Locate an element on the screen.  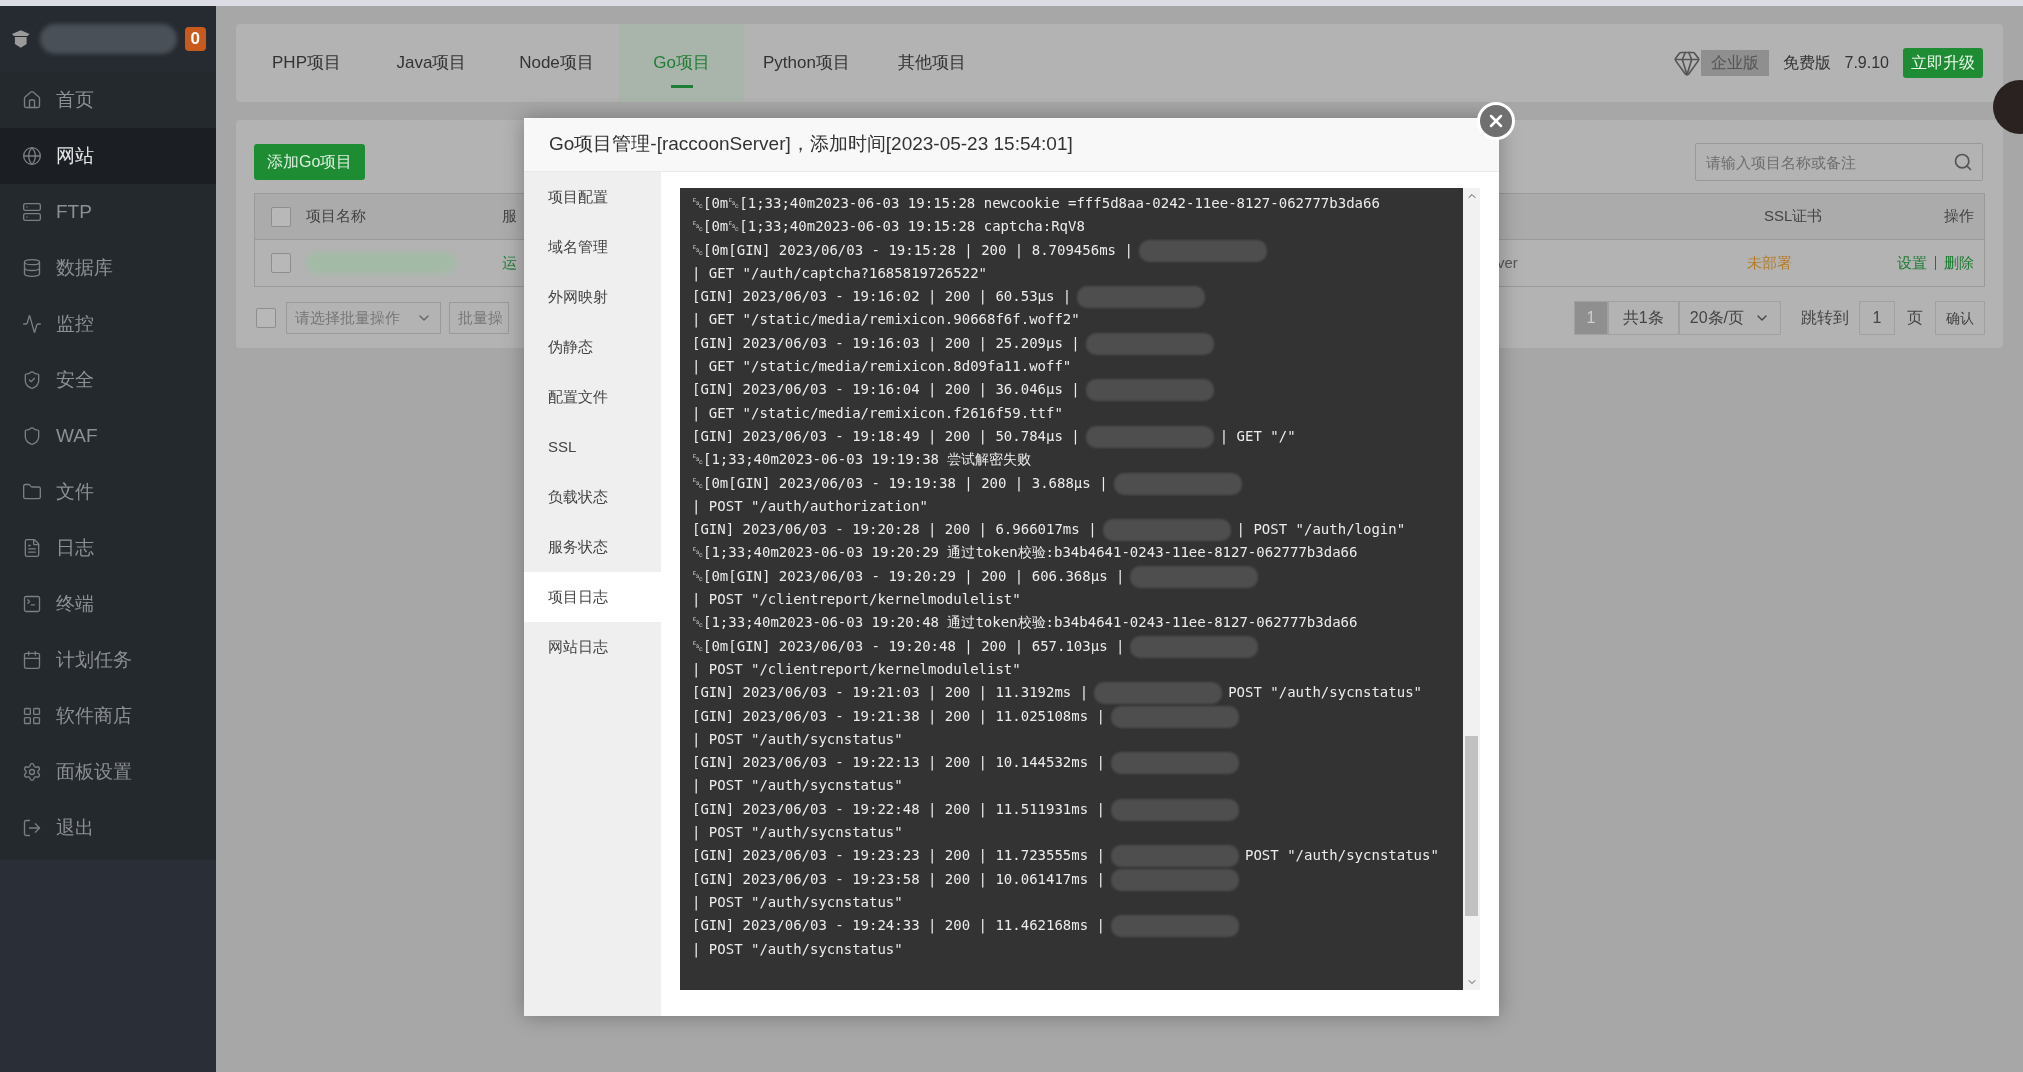
log-text: | GET "/static/media/remixicon.f2616f59.ttf" is located at coordinates (877, 413).